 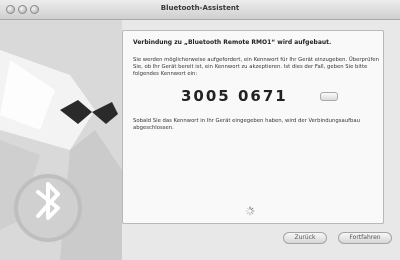 What do you see at coordinates (365, 238) in the screenshot?
I see `continue-button: Fortfahren` at bounding box center [365, 238].